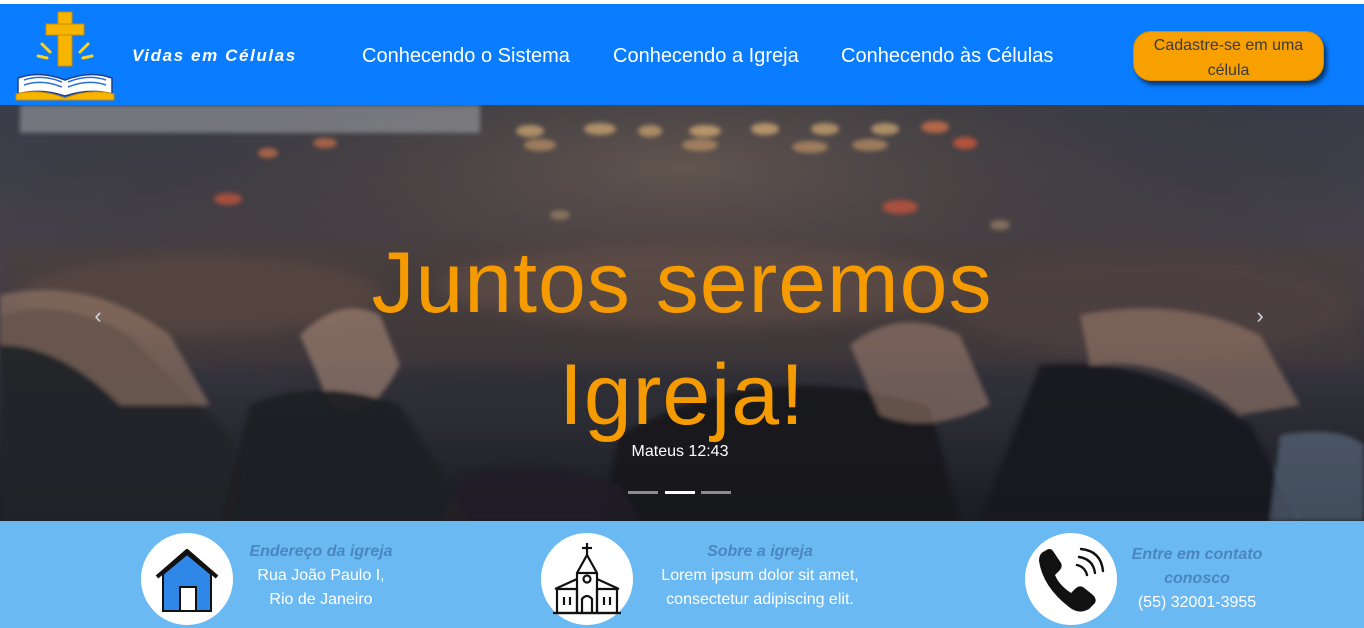  I want to click on phone-icon, so click(1071, 579).